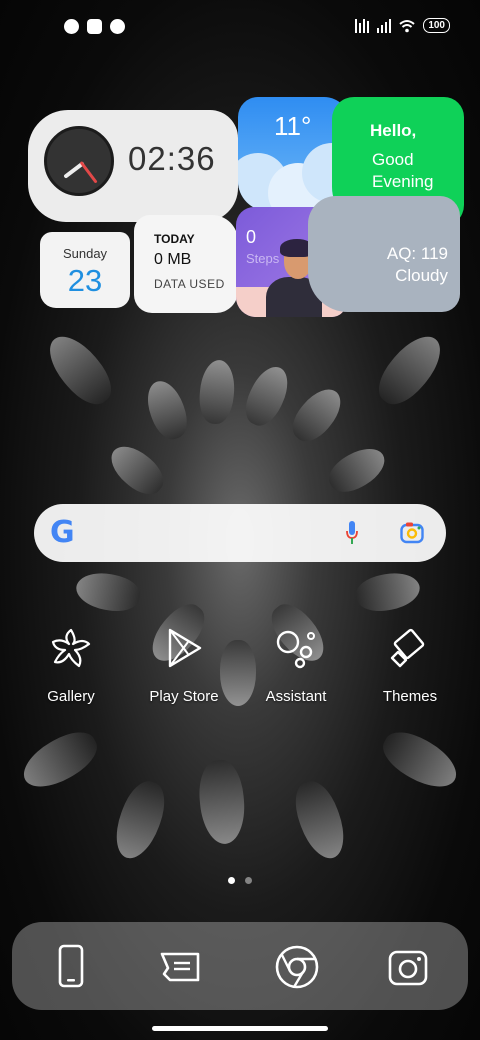 The height and width of the screenshot is (1040, 480). I want to click on steps-label: Steps, so click(263, 258).